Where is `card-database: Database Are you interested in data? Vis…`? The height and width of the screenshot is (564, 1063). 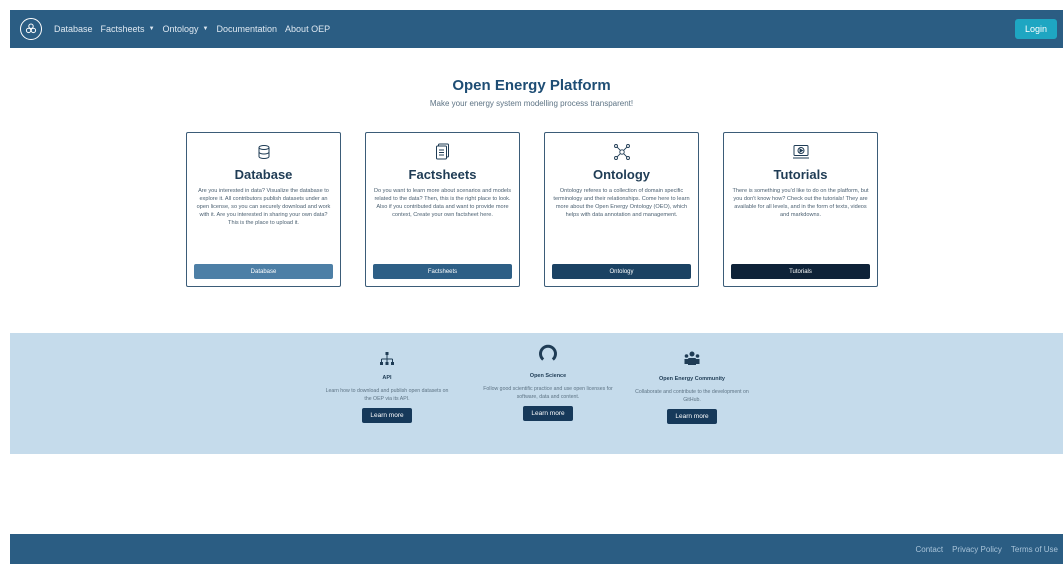
card-database: Database Are you interested in data? Vis… is located at coordinates (263, 209).